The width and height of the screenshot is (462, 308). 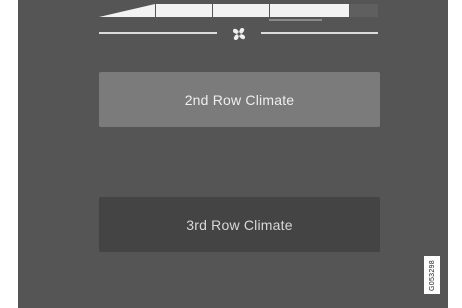 I want to click on fan-level-ramp, so click(x=127, y=10).